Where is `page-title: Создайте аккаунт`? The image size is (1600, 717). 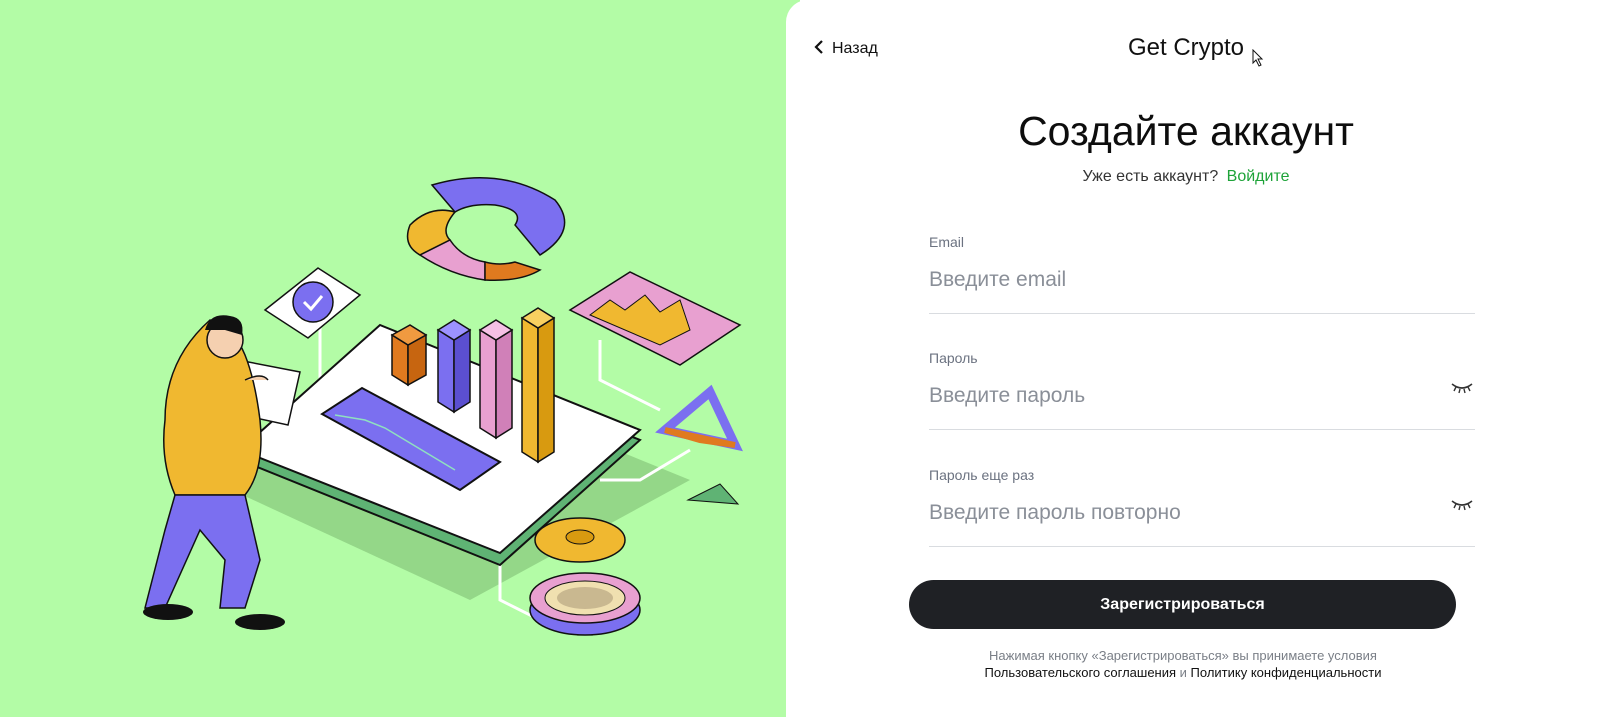
page-title: Создайте аккаунт is located at coordinates (1186, 131).